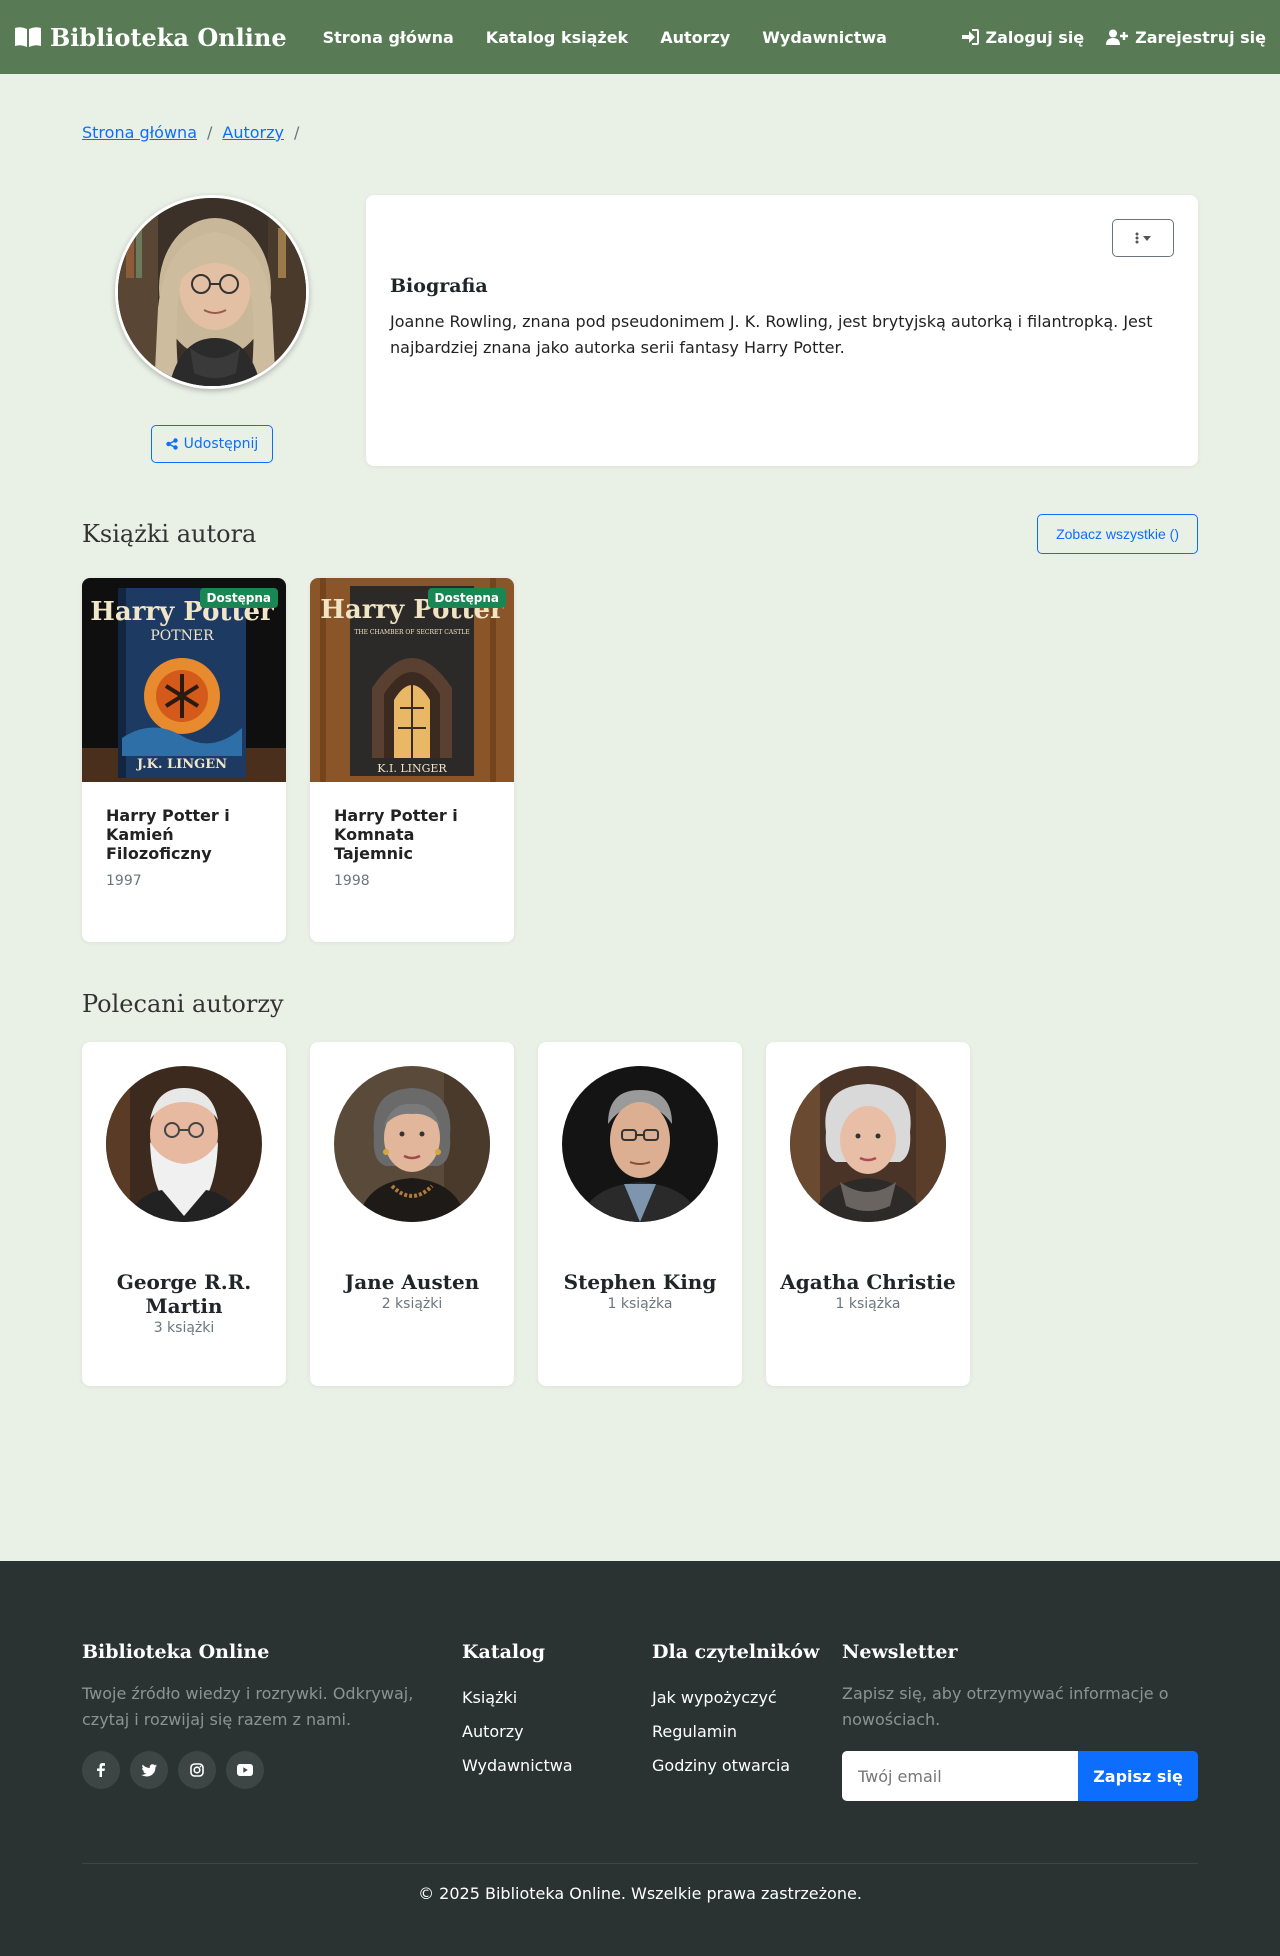 The width and height of the screenshot is (1280, 1956). I want to click on user-plus-icon, so click(1117, 37).